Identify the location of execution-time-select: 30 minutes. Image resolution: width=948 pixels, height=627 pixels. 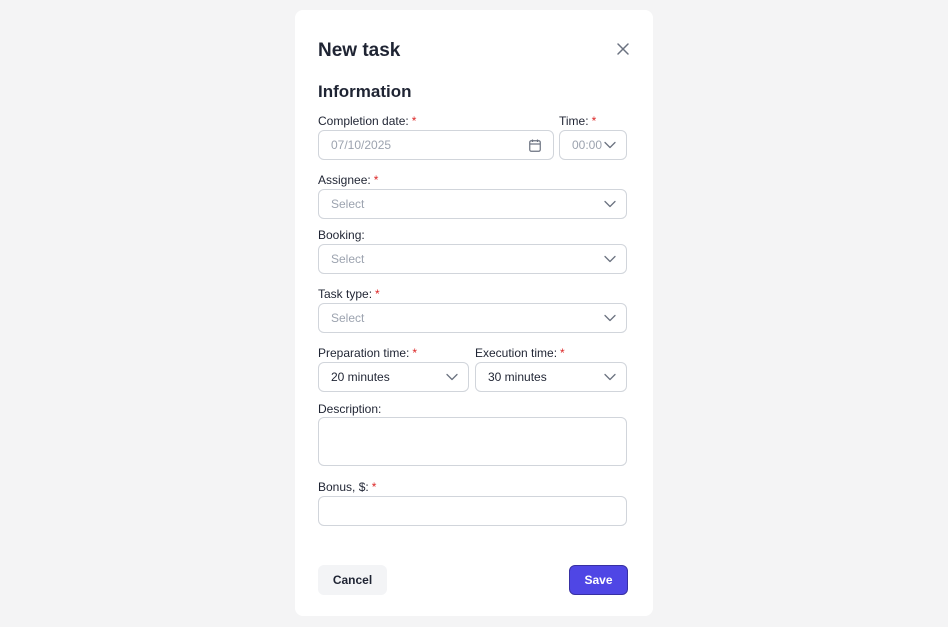
(551, 377).